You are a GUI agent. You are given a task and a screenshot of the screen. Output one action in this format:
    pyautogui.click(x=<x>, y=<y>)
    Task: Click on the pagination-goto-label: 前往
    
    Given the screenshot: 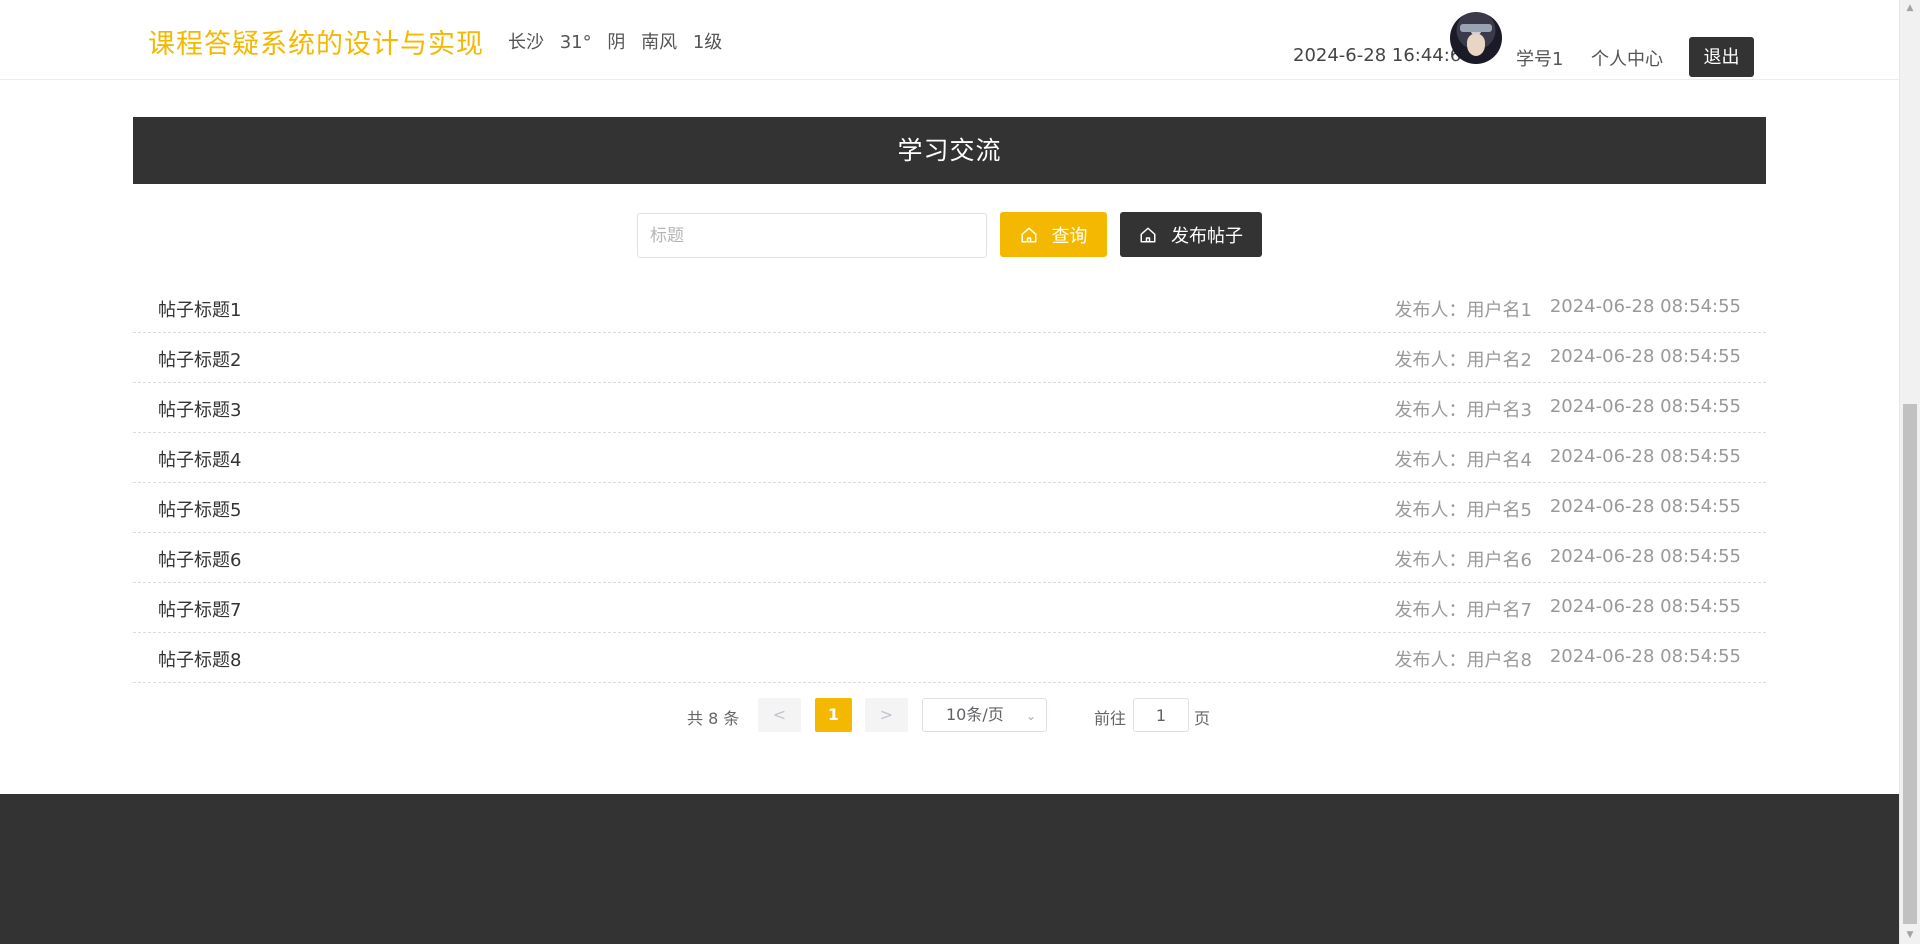 What is the action you would take?
    pyautogui.click(x=1110, y=718)
    